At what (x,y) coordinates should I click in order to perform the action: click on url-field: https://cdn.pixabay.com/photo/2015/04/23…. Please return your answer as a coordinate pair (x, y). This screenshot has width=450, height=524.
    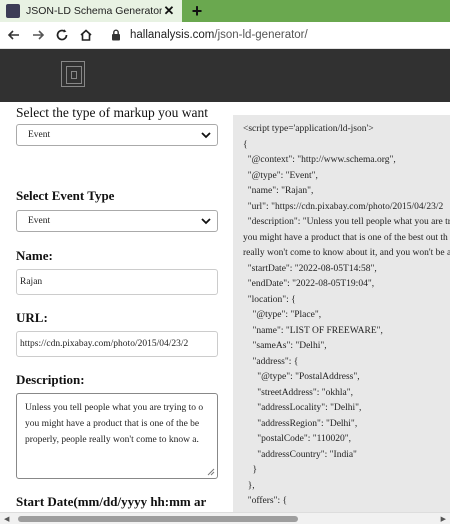
    Looking at the image, I should click on (117, 344).